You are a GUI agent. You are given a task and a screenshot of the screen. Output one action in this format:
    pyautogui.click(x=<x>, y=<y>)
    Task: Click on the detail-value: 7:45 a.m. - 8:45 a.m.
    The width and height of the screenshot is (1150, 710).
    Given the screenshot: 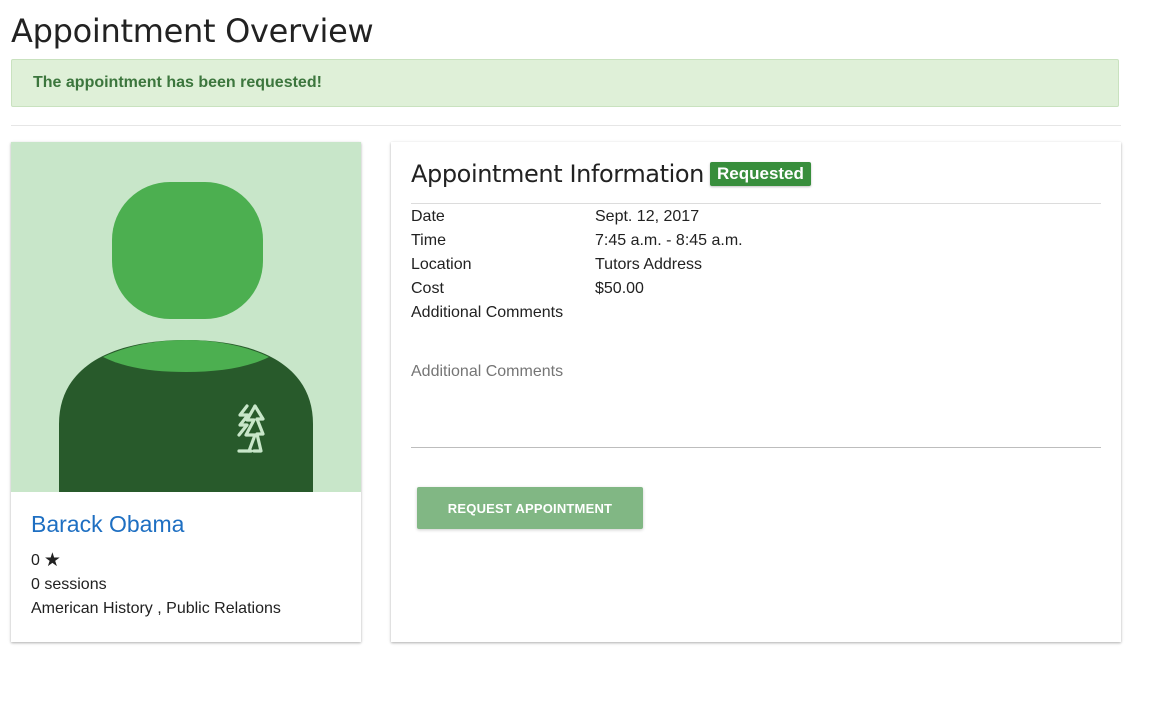 What is the action you would take?
    pyautogui.click(x=669, y=240)
    